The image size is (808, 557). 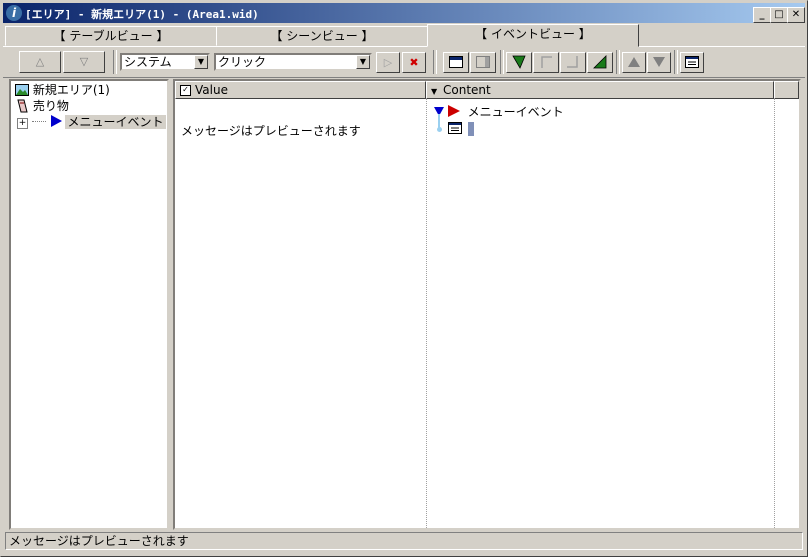 What do you see at coordinates (470, 129) in the screenshot?
I see `text-cursor` at bounding box center [470, 129].